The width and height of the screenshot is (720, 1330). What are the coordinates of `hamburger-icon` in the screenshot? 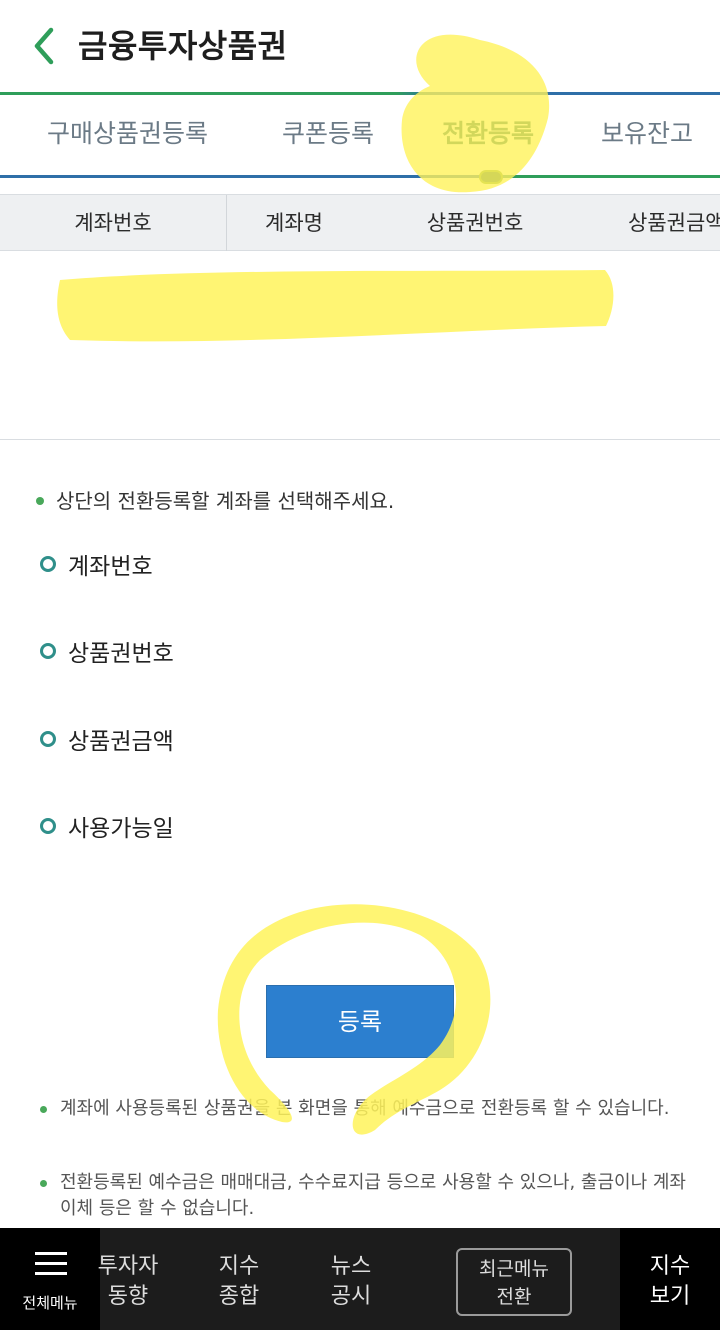 It's located at (51, 1264).